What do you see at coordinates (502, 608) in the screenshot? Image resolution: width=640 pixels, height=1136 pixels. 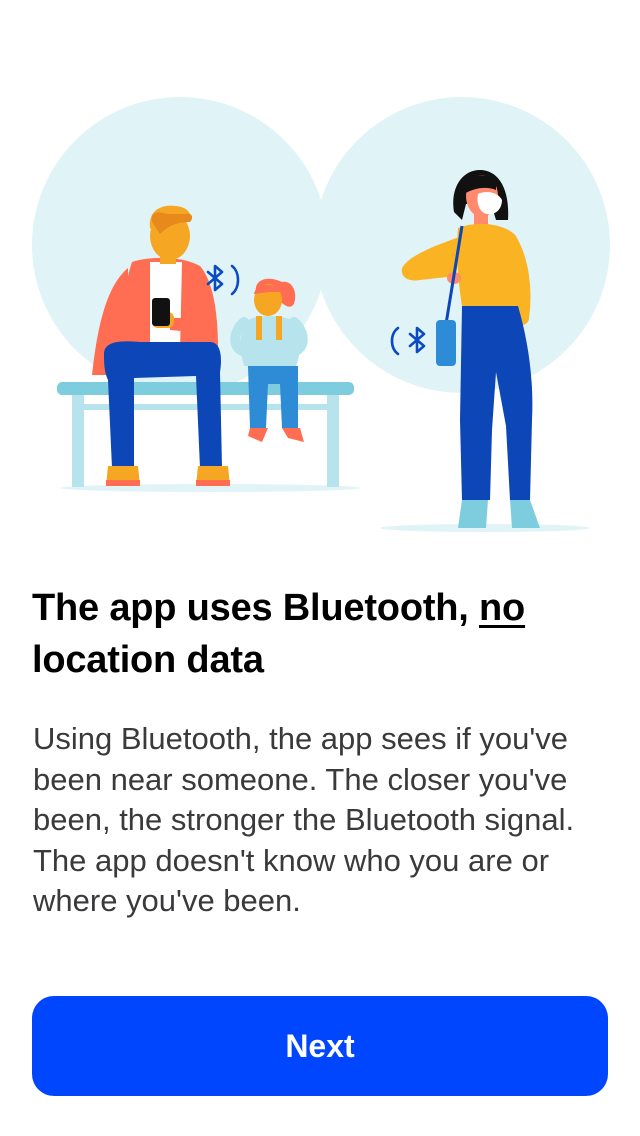 I see `title-emphasis: no` at bounding box center [502, 608].